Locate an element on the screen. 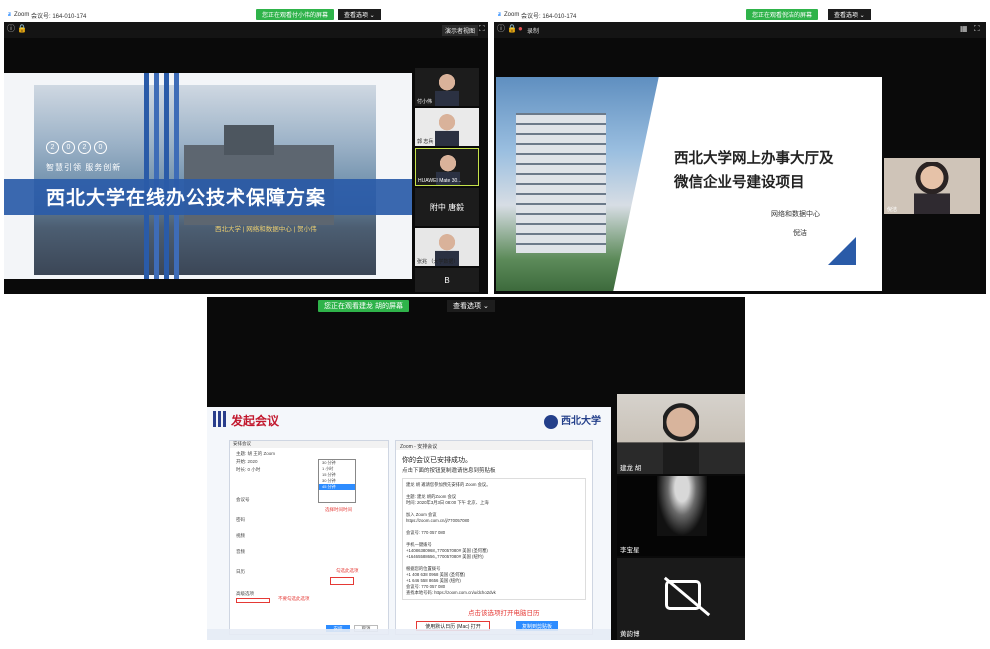  viewing-banner: 您正在观看付小伟的屏幕 is located at coordinates (295, 14).